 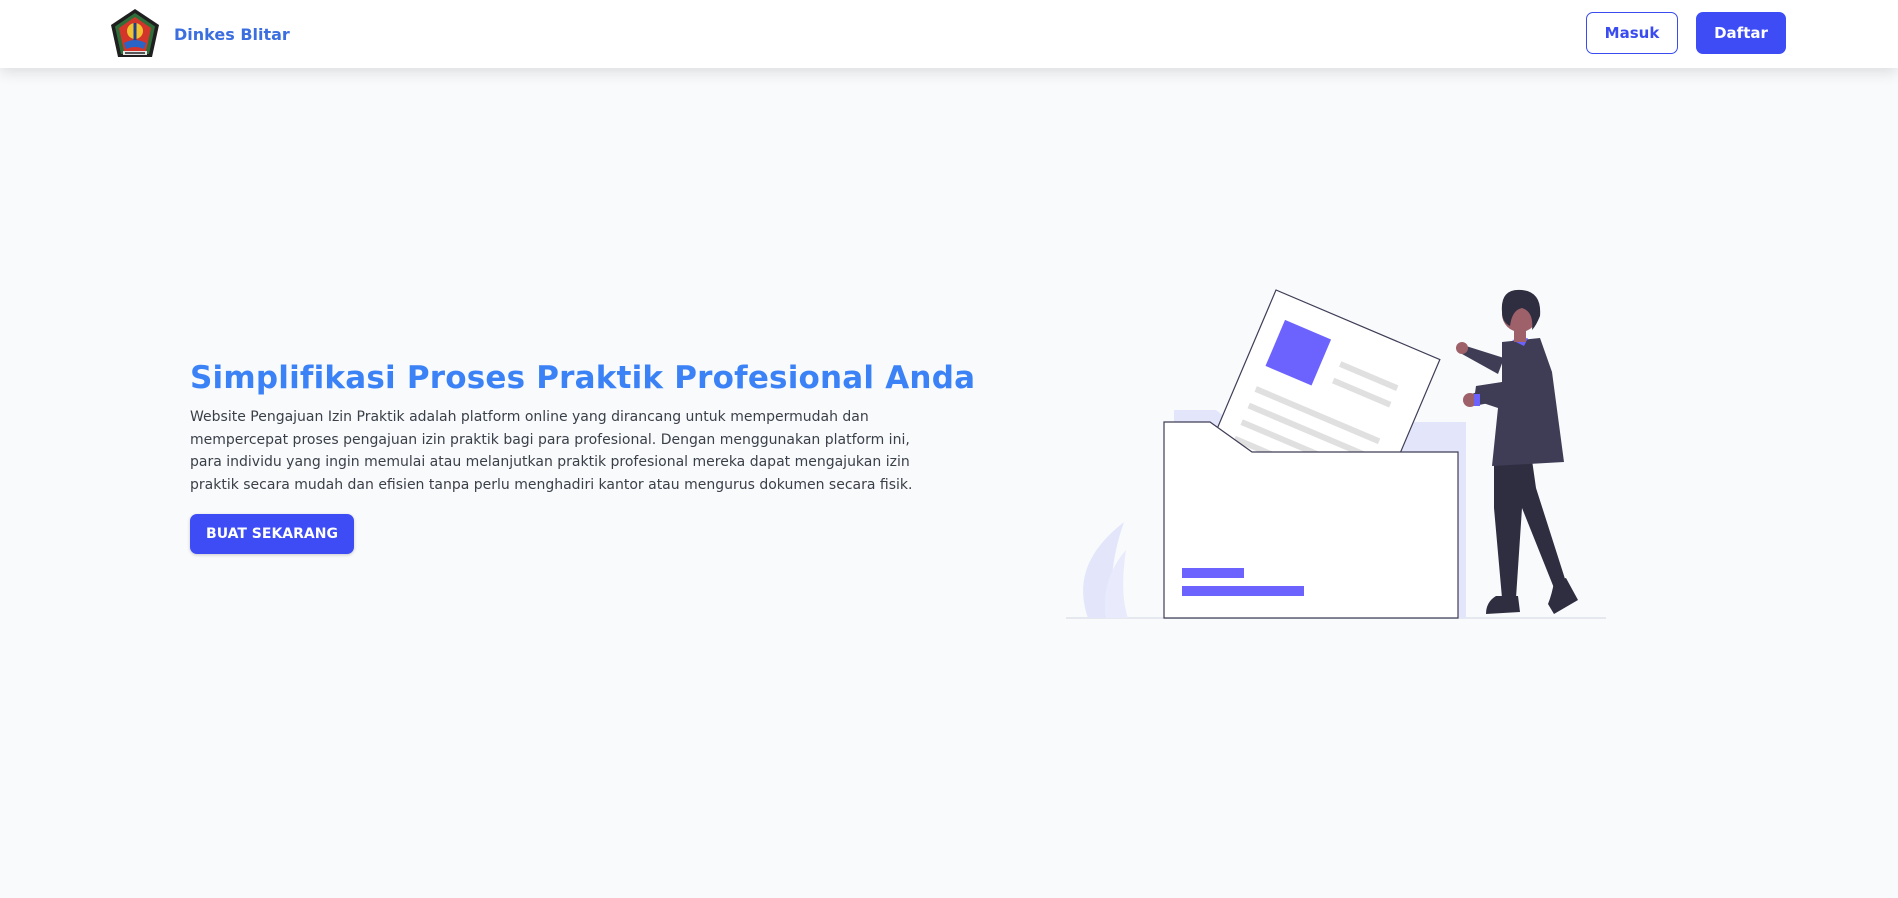 I want to click on create-now-button: BUAT SEKARANG, so click(x=272, y=534).